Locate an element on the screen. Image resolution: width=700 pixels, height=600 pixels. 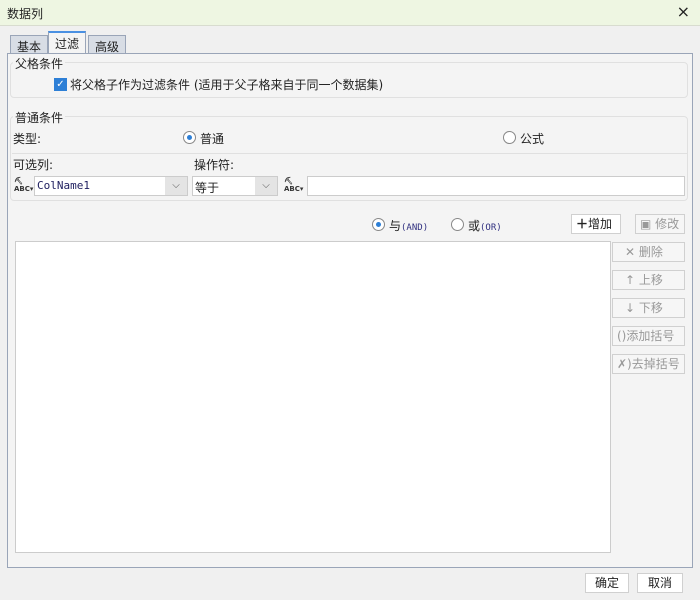
and-radio is located at coordinates (378, 224).